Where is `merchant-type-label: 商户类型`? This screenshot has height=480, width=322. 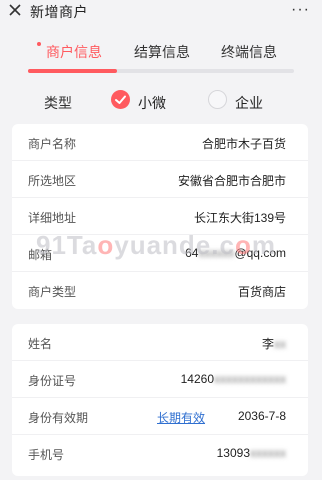 merchant-type-label: 商户类型 is located at coordinates (52, 292).